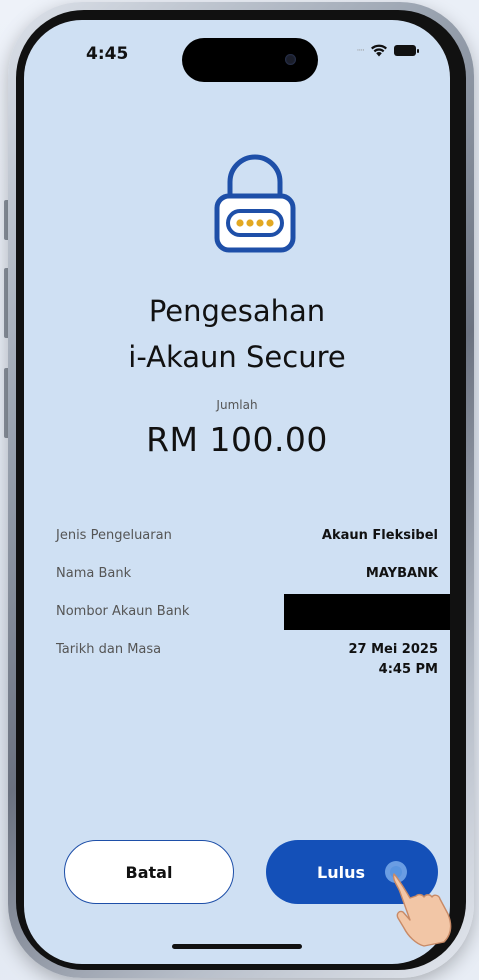  I want to click on dynamic-island, so click(250, 60).